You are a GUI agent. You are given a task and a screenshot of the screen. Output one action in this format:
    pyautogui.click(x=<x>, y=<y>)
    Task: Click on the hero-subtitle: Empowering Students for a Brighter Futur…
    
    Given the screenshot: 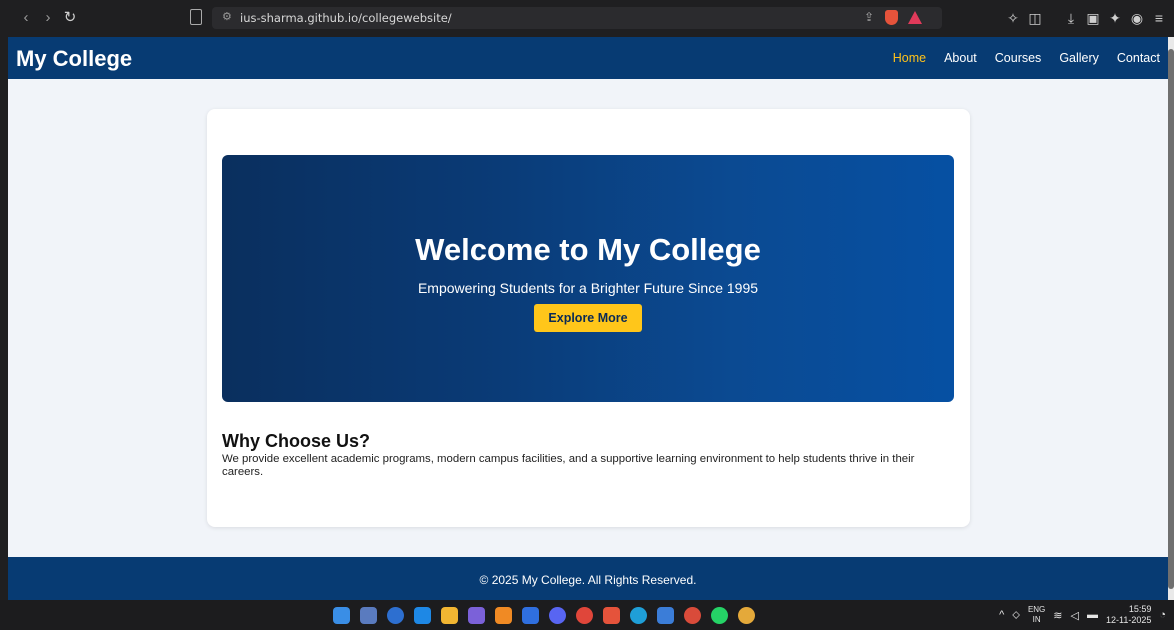 What is the action you would take?
    pyautogui.click(x=588, y=288)
    